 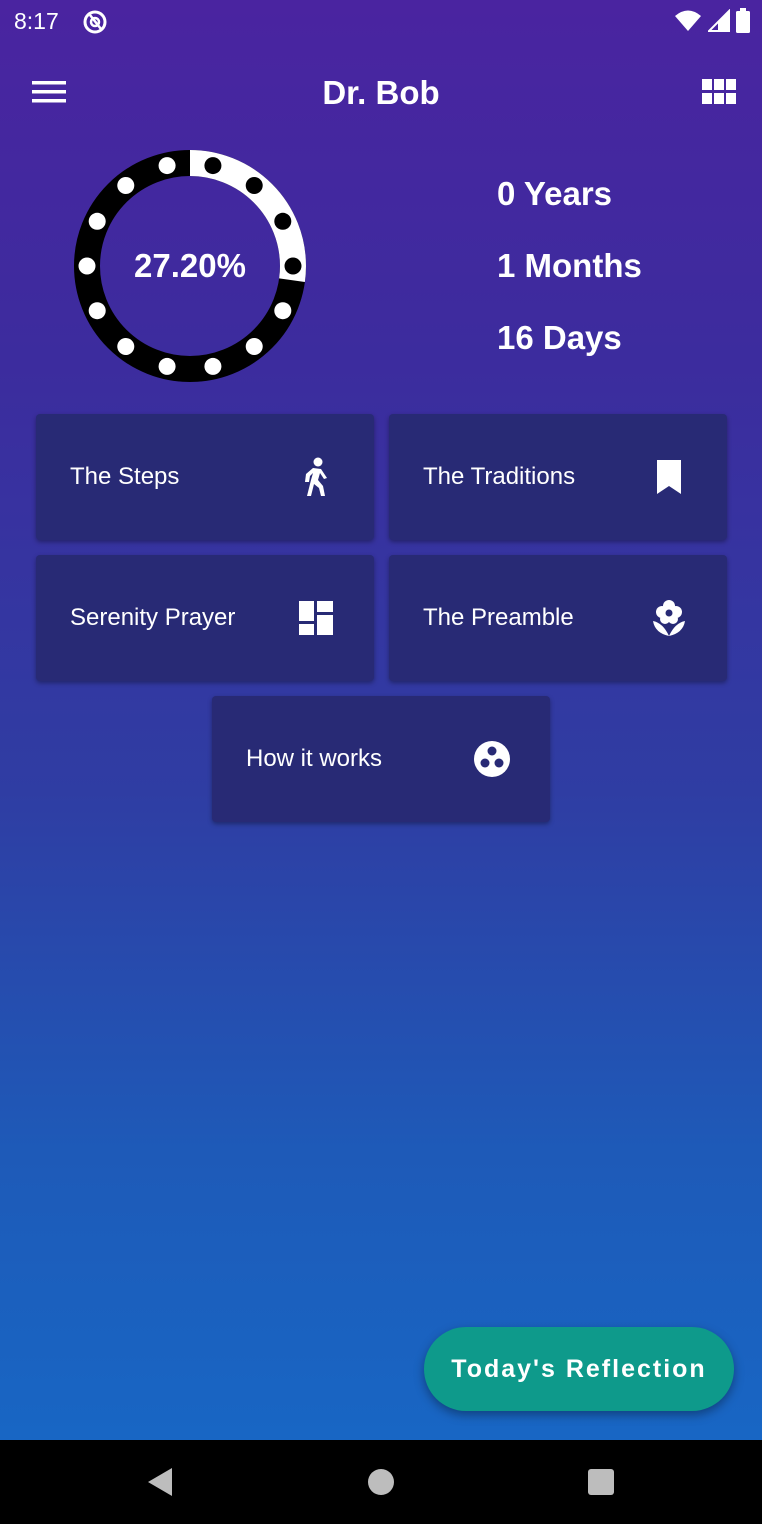 What do you see at coordinates (153, 617) in the screenshot?
I see `card-label: Serenity Prayer` at bounding box center [153, 617].